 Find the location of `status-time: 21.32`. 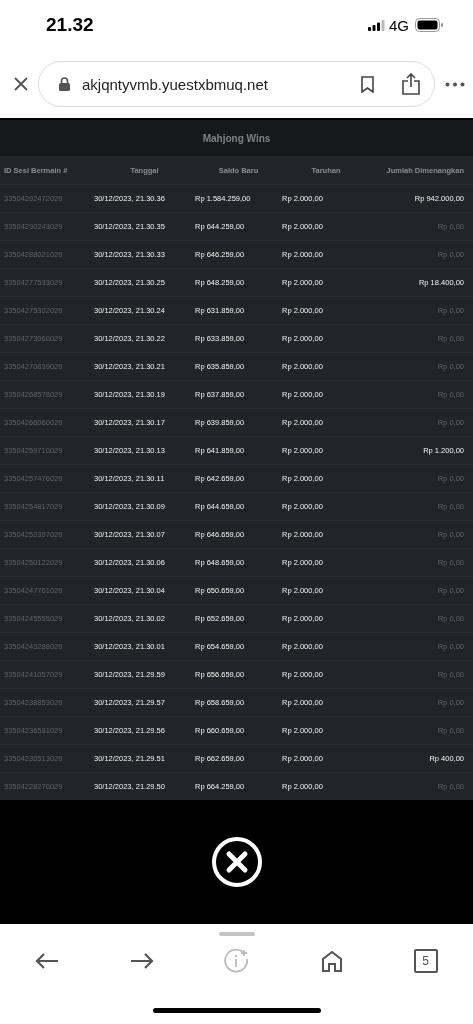

status-time: 21.32 is located at coordinates (70, 25).